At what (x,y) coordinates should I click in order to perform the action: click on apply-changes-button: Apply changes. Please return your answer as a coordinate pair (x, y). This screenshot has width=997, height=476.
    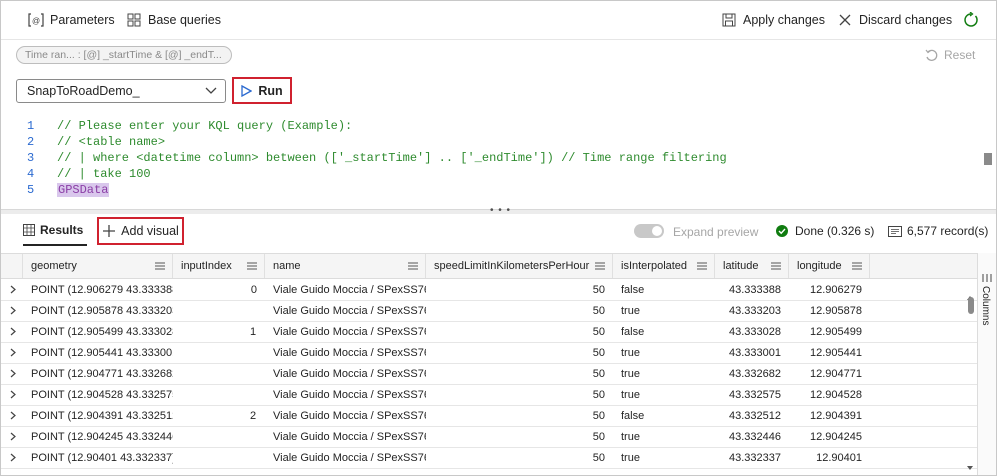
    Looking at the image, I should click on (773, 20).